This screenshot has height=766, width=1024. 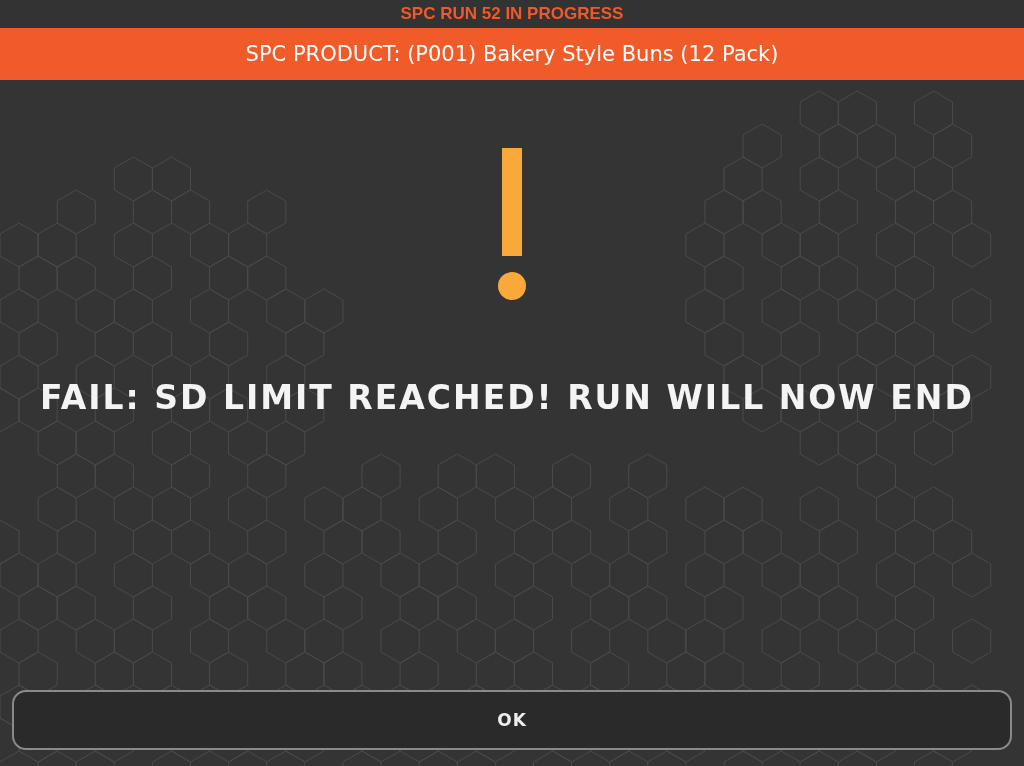 I want to click on error-message: FAIL: SD LIMIT REACHED! RUN WILL NOW END, so click(x=507, y=397).